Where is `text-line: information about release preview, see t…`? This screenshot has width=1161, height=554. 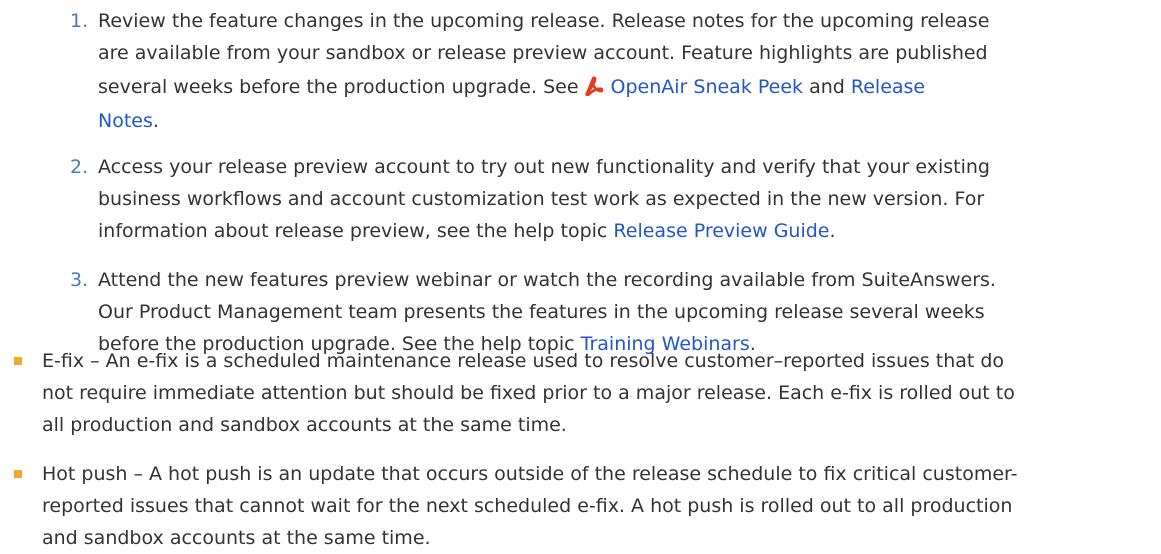
text-line: information about release preview, see t… is located at coordinates (603, 231).